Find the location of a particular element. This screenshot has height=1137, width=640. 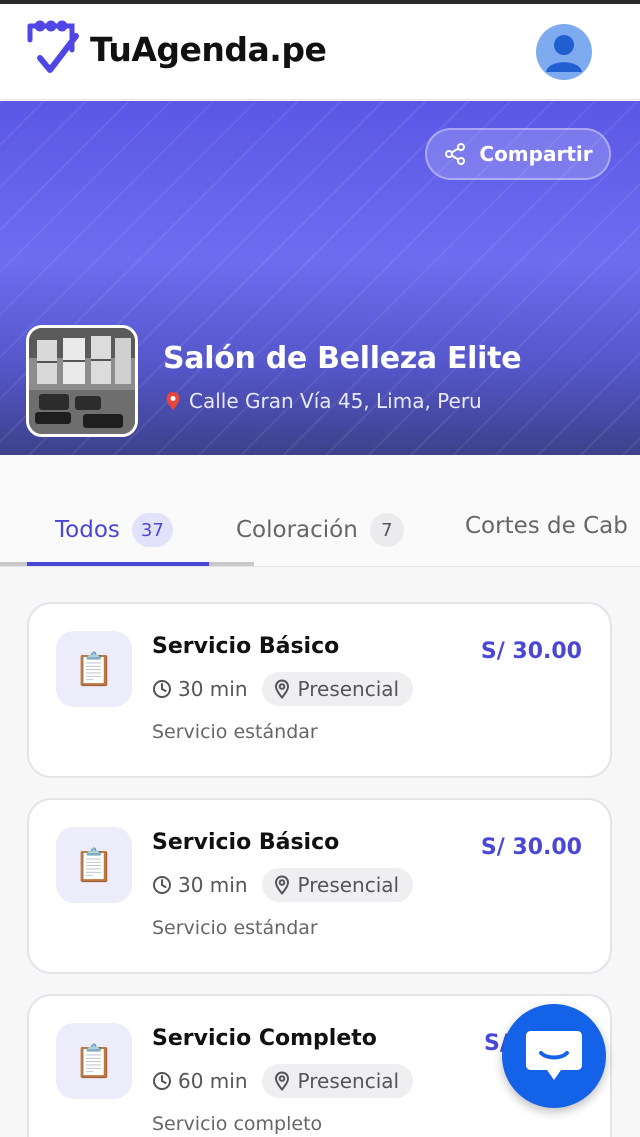

user-avatar-icon is located at coordinates (564, 53).